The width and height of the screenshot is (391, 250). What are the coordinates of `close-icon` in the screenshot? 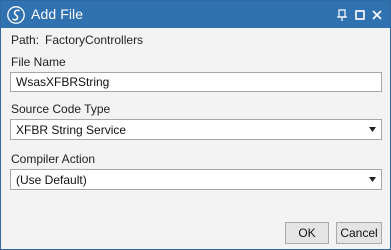 It's located at (377, 15).